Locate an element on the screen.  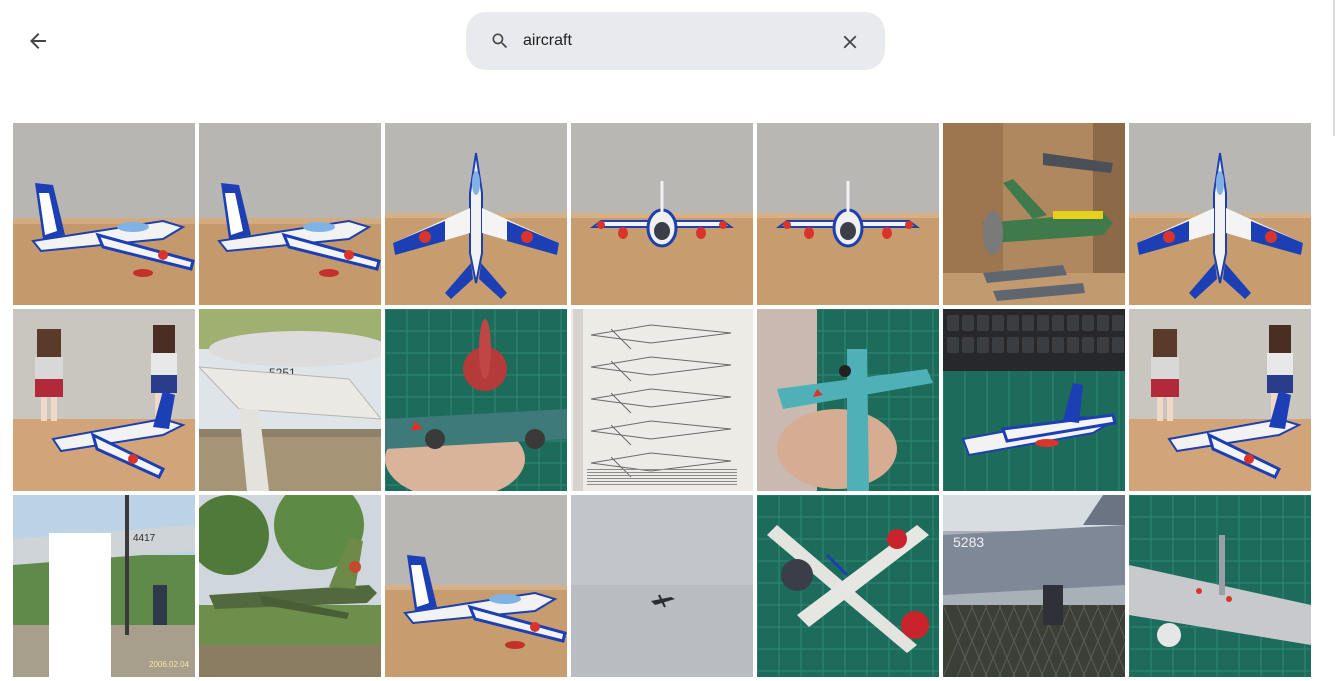
photo-image: 5251 is located at coordinates (290, 400).